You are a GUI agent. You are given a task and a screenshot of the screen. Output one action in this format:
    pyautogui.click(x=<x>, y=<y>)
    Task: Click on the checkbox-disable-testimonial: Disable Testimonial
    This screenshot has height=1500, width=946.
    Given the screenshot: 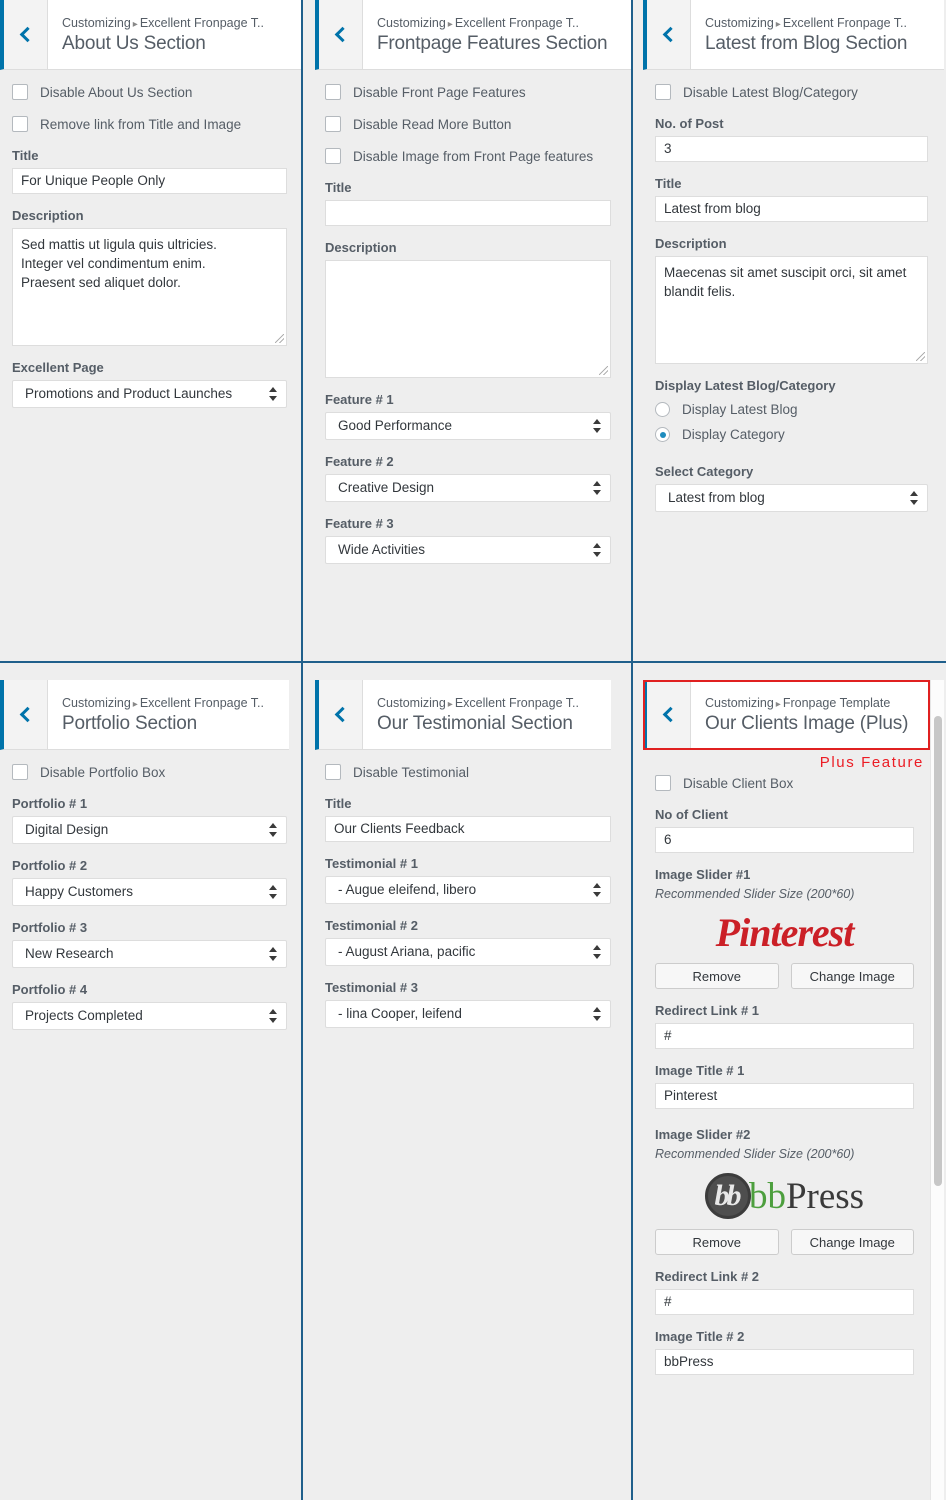 What is the action you would take?
    pyautogui.click(x=468, y=772)
    